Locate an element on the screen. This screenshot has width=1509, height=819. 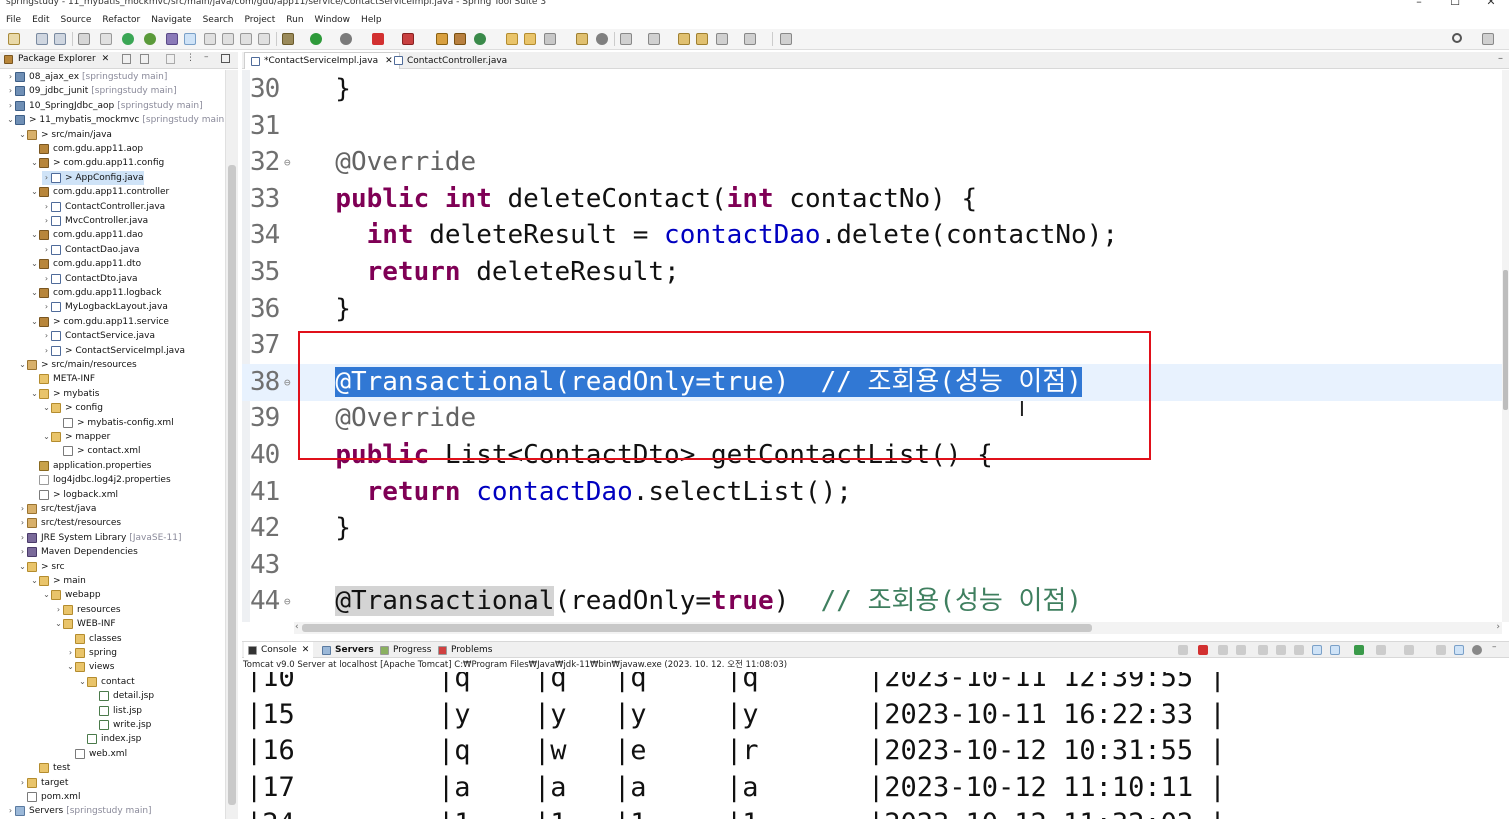
scroll-right-icon: › is located at coordinates (1498, 627).